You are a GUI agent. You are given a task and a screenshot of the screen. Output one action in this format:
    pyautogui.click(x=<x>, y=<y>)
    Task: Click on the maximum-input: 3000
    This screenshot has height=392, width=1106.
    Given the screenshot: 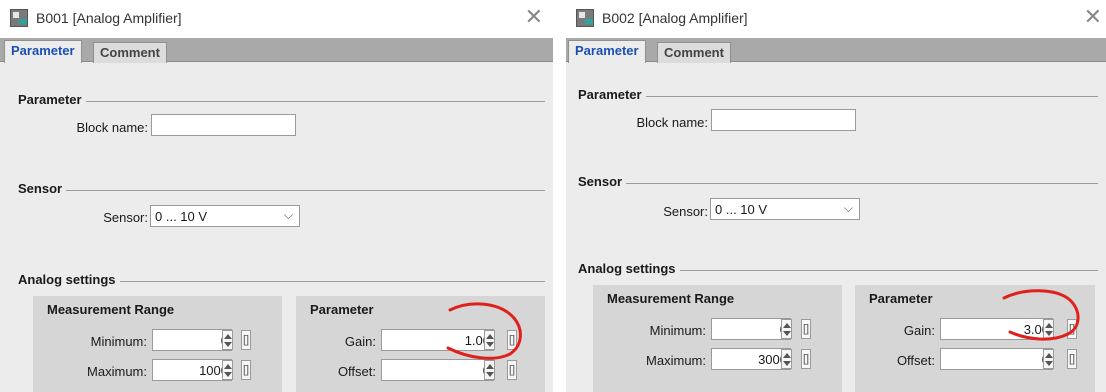 What is the action you would take?
    pyautogui.click(x=751, y=359)
    